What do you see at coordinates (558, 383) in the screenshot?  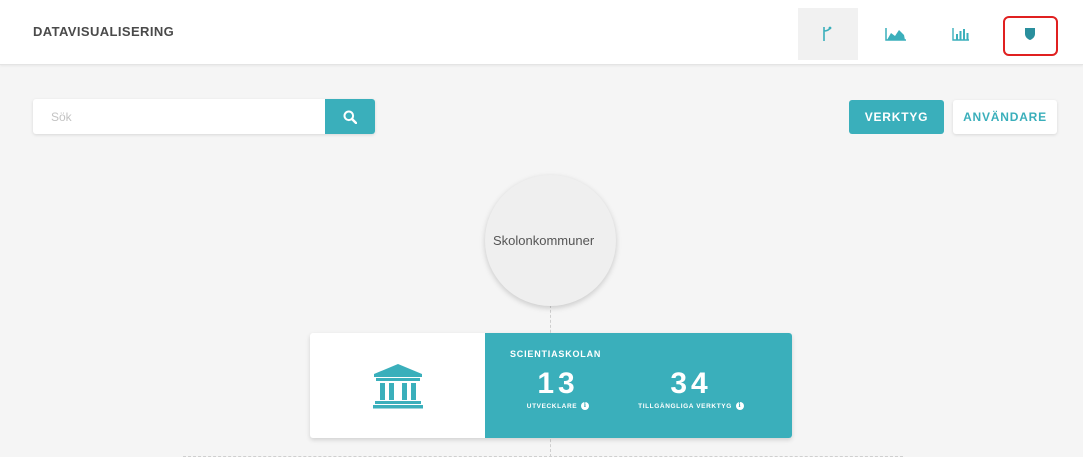 I see `developers-count: 13` at bounding box center [558, 383].